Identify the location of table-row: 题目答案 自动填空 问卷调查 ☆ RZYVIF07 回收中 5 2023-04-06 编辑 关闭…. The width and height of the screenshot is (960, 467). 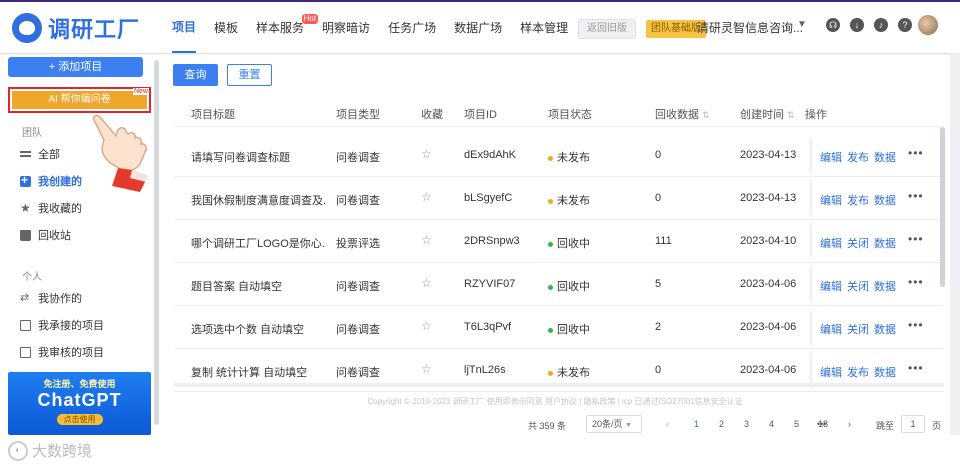
(559, 284).